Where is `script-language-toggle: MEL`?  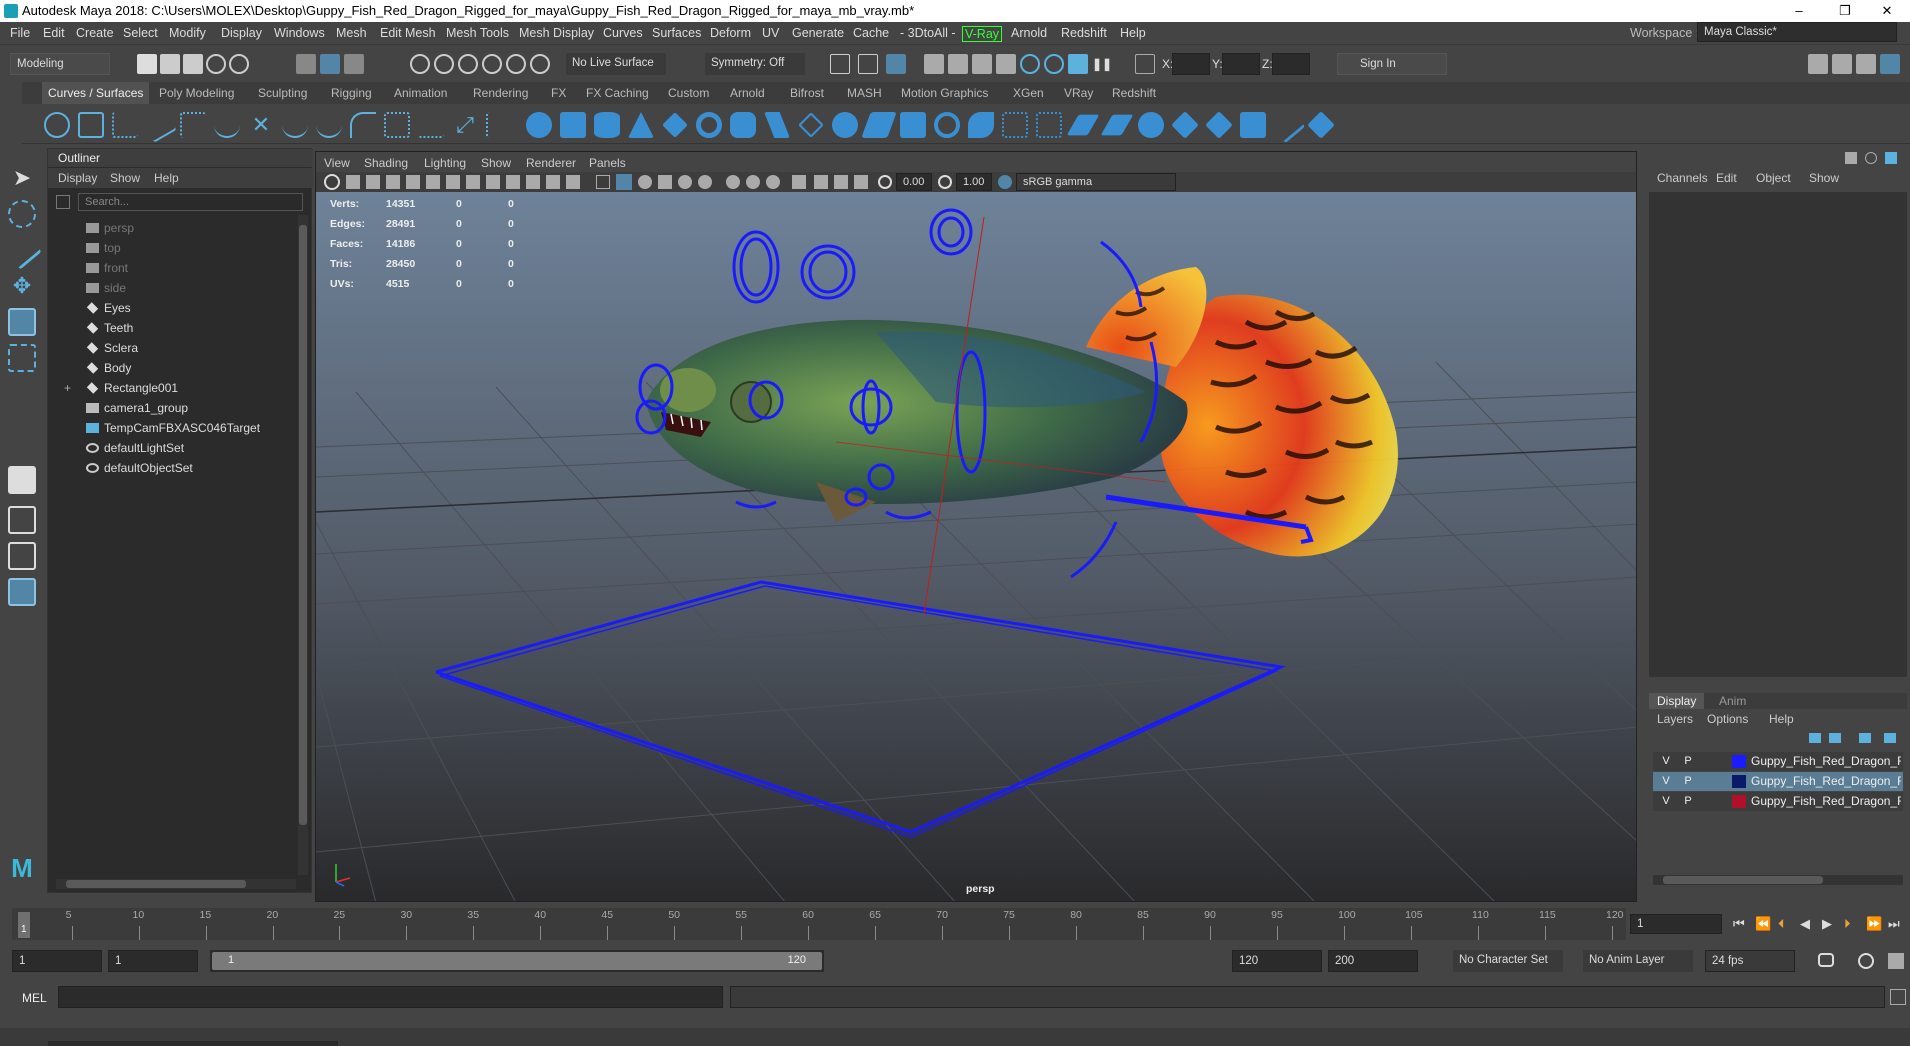 script-language-toggle: MEL is located at coordinates (34, 998).